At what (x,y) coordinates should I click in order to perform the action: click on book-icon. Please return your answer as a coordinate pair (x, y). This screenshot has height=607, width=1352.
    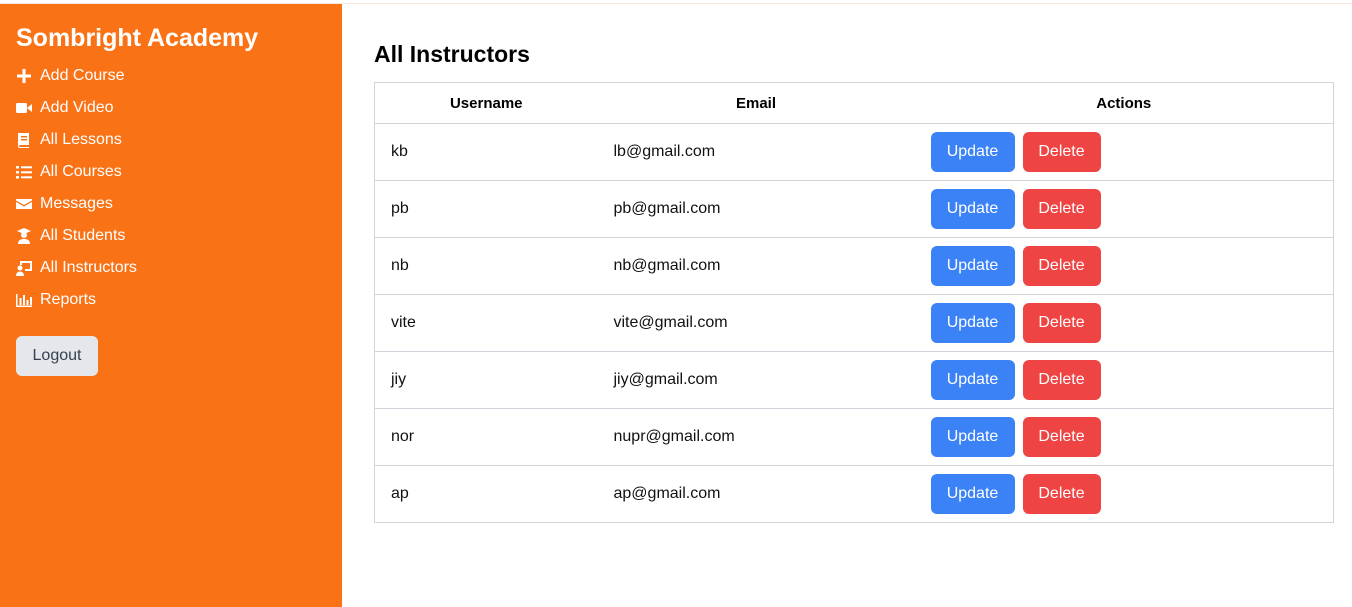
    Looking at the image, I should click on (28, 140).